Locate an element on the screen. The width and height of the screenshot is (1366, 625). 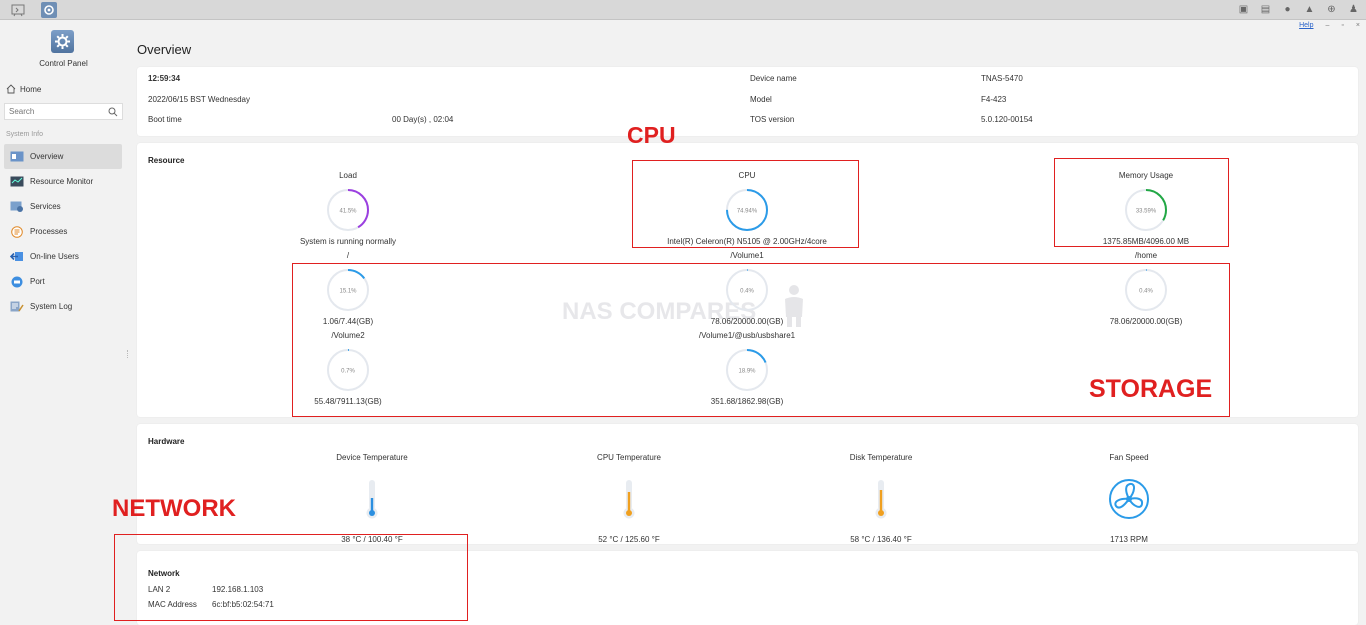
sidebar-item-overview: Overview is located at coordinates (63, 156).